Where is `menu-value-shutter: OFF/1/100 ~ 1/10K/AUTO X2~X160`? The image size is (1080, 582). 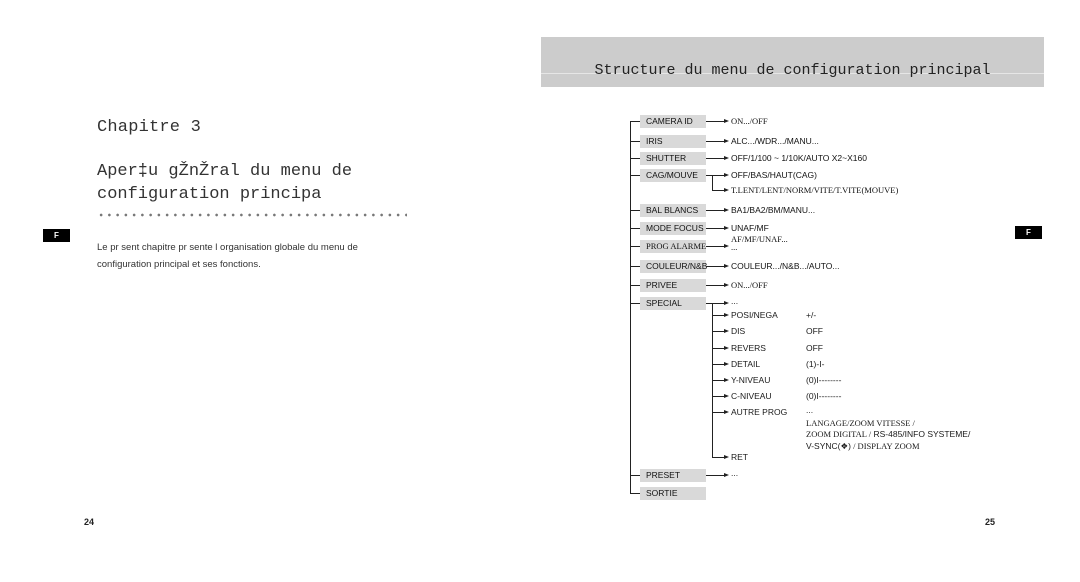 menu-value-shutter: OFF/1/100 ~ 1/10K/AUTO X2~X160 is located at coordinates (799, 158).